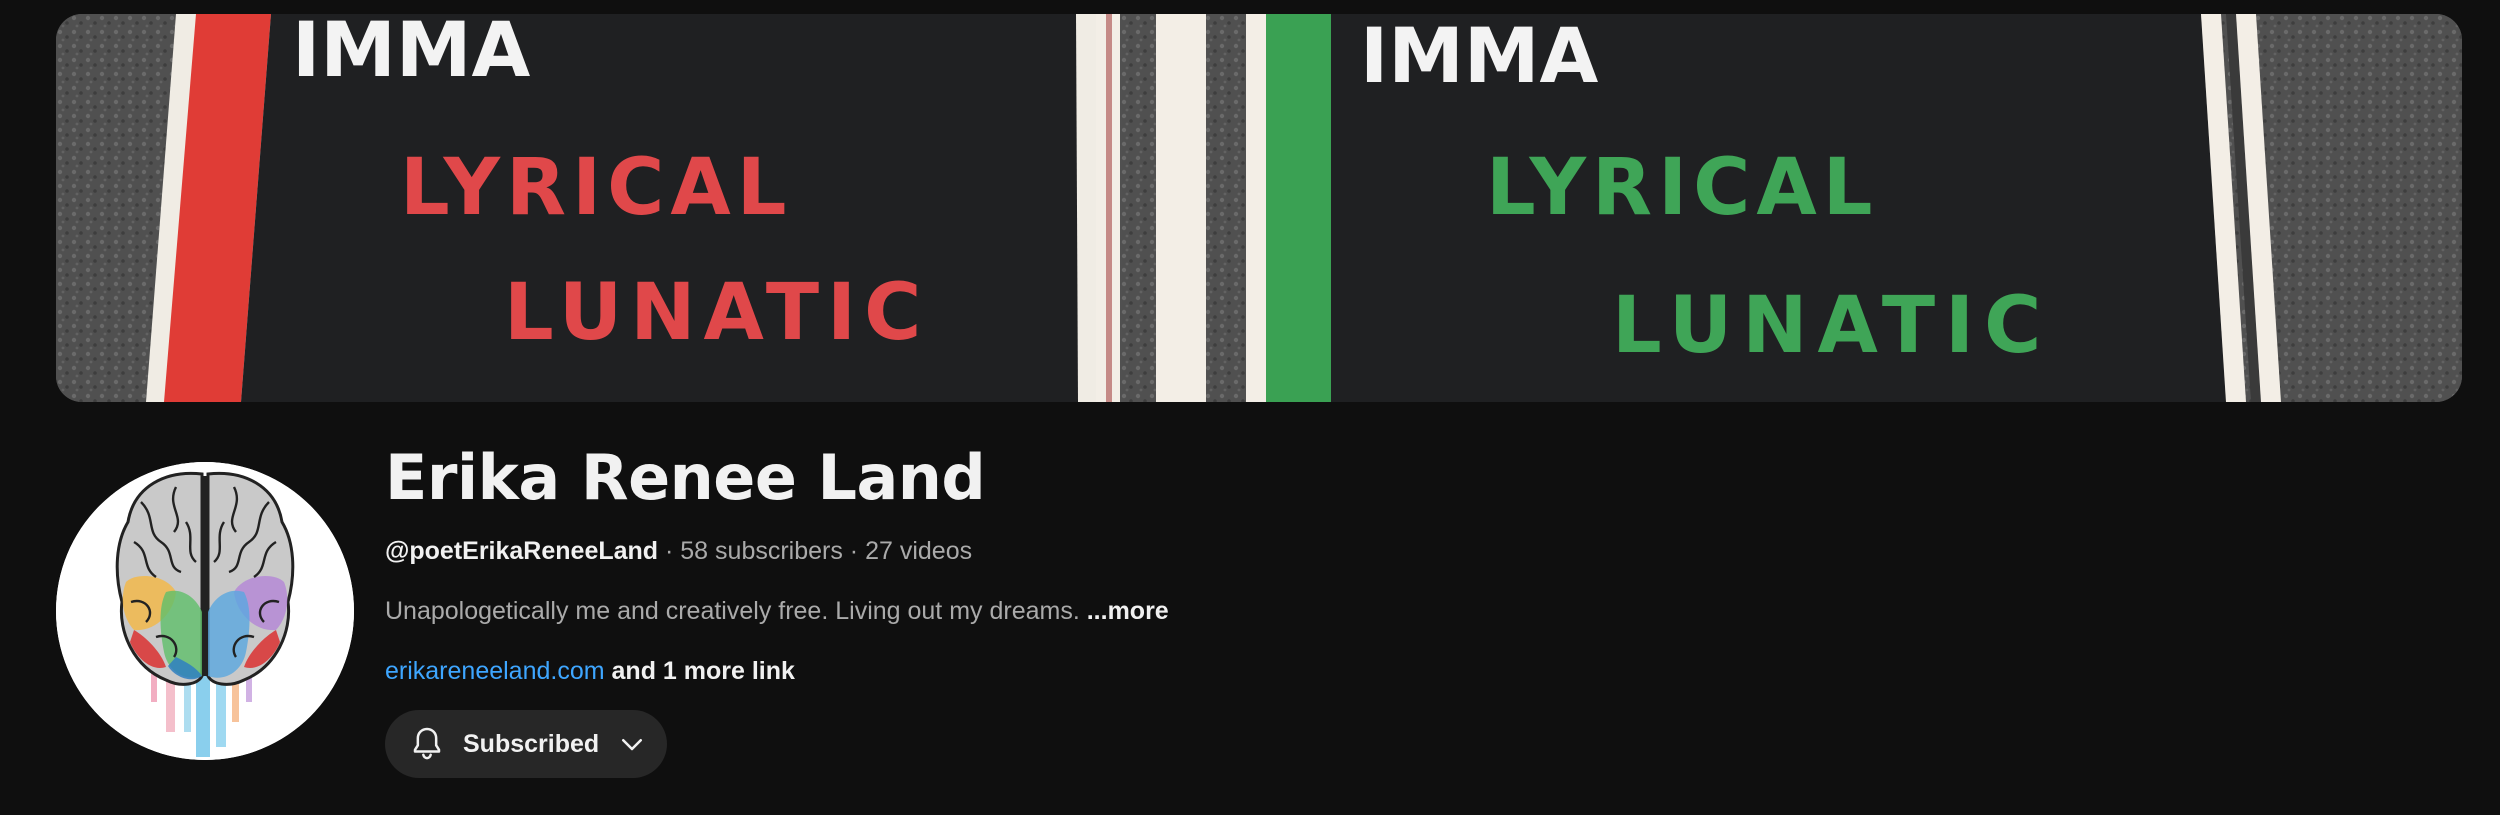 The width and height of the screenshot is (2500, 815). I want to click on chevron-down-icon, so click(632, 745).